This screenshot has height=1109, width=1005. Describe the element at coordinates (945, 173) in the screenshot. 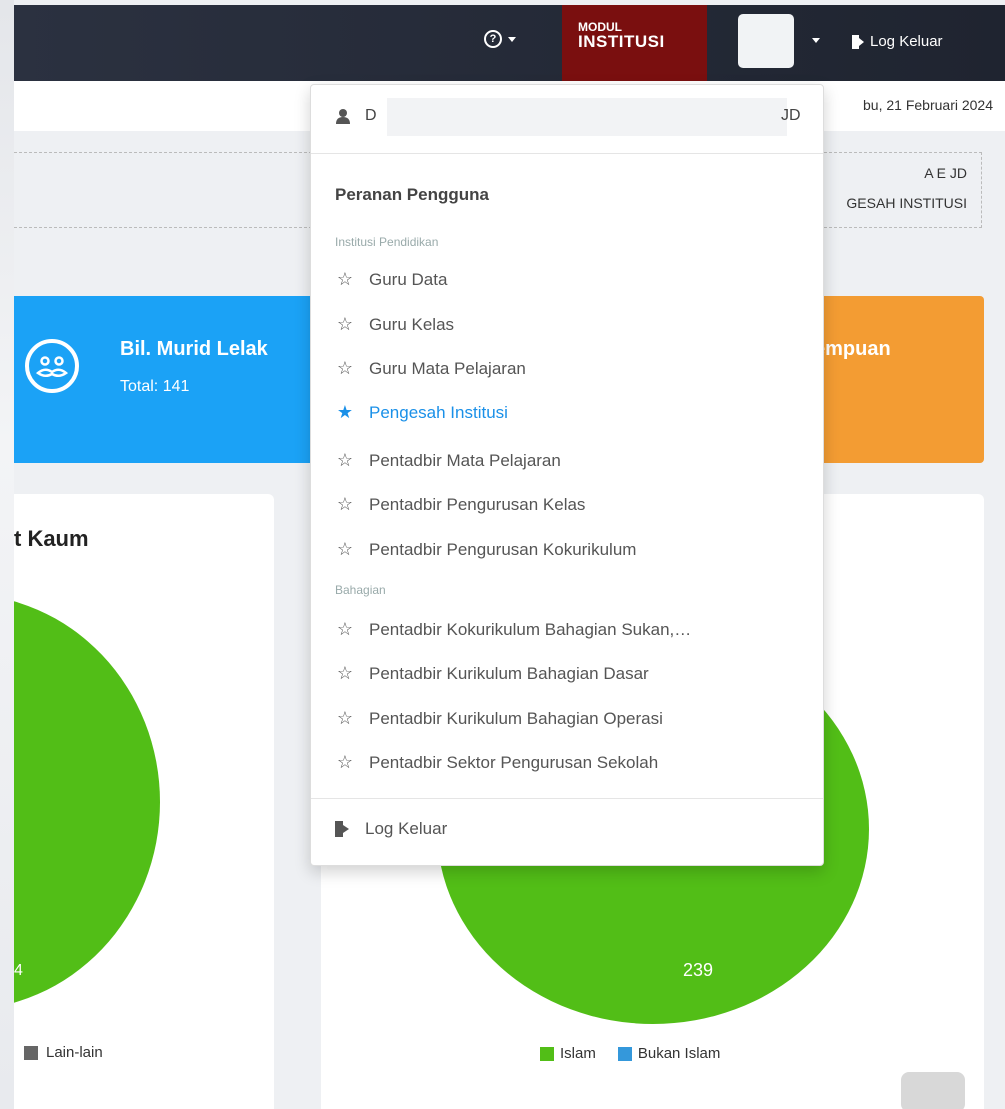

I see `info-line-1: A E JD` at that location.